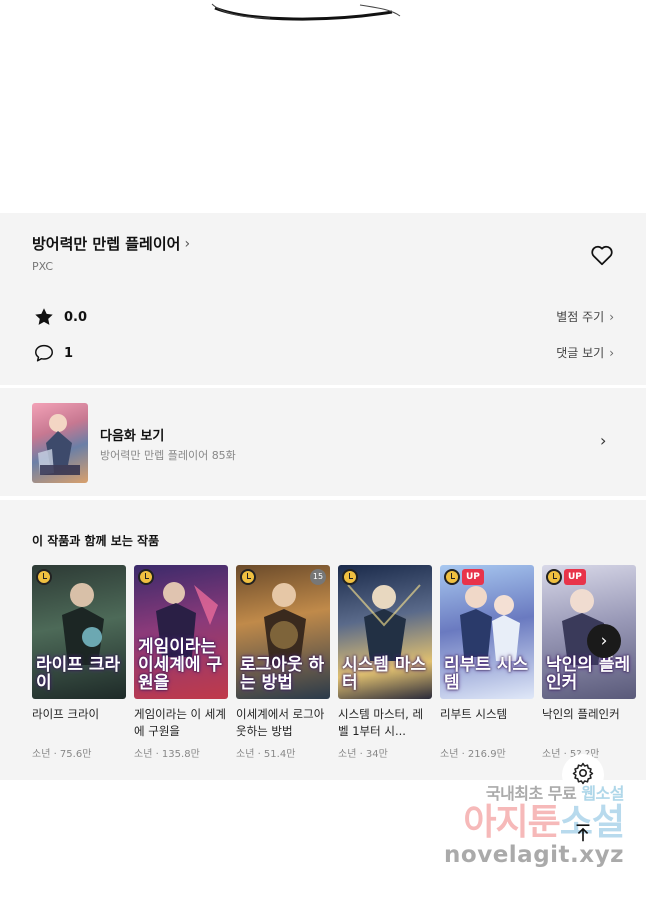 Image resolution: width=646 pixels, height=897 pixels. What do you see at coordinates (581, 714) in the screenshot?
I see `card-title: 낙인의 플레인커` at bounding box center [581, 714].